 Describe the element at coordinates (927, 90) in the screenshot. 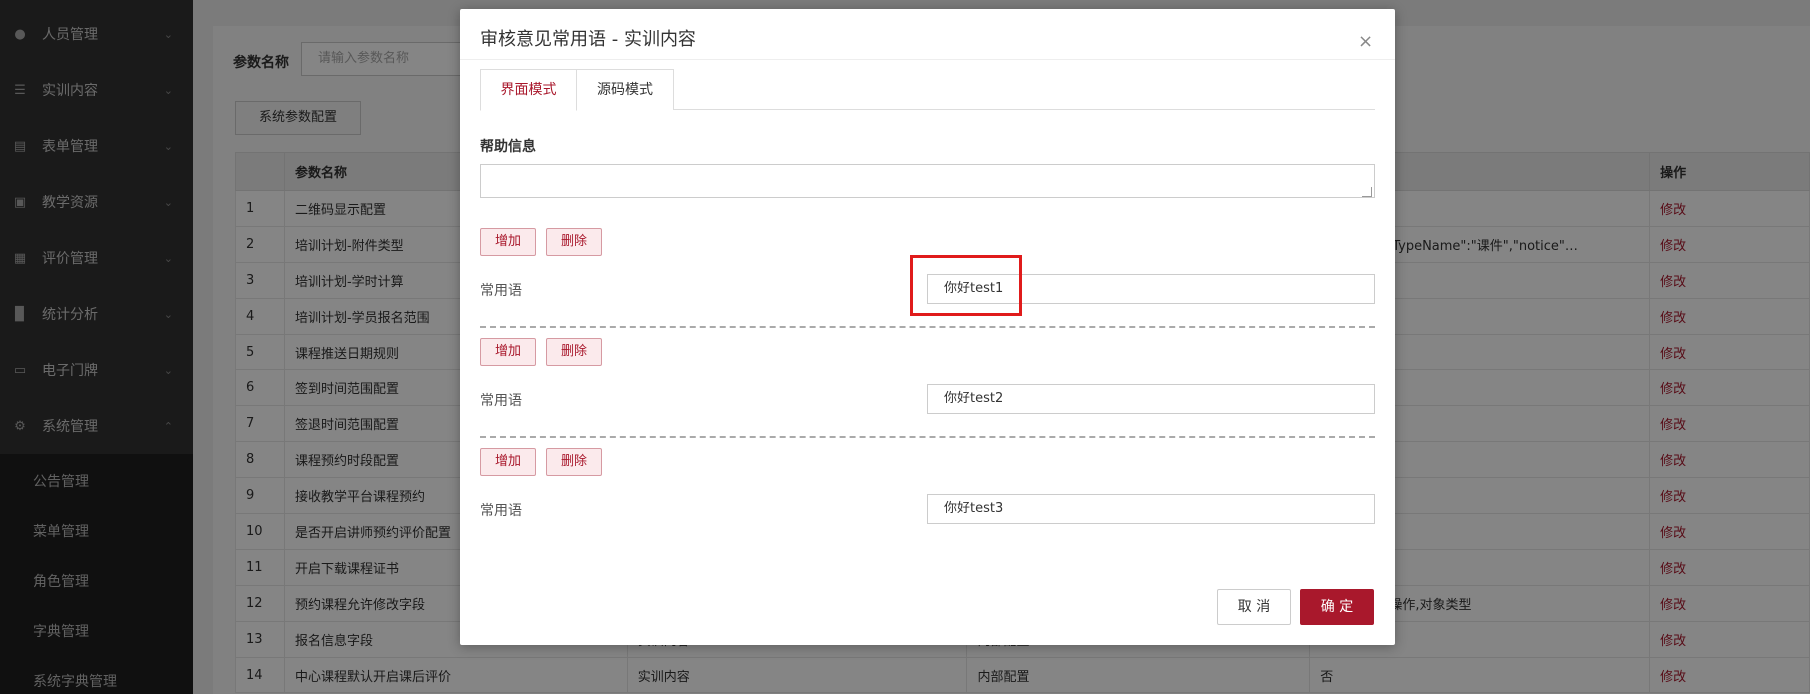

I see `mode-tabs: 界面模式 源码模式` at that location.